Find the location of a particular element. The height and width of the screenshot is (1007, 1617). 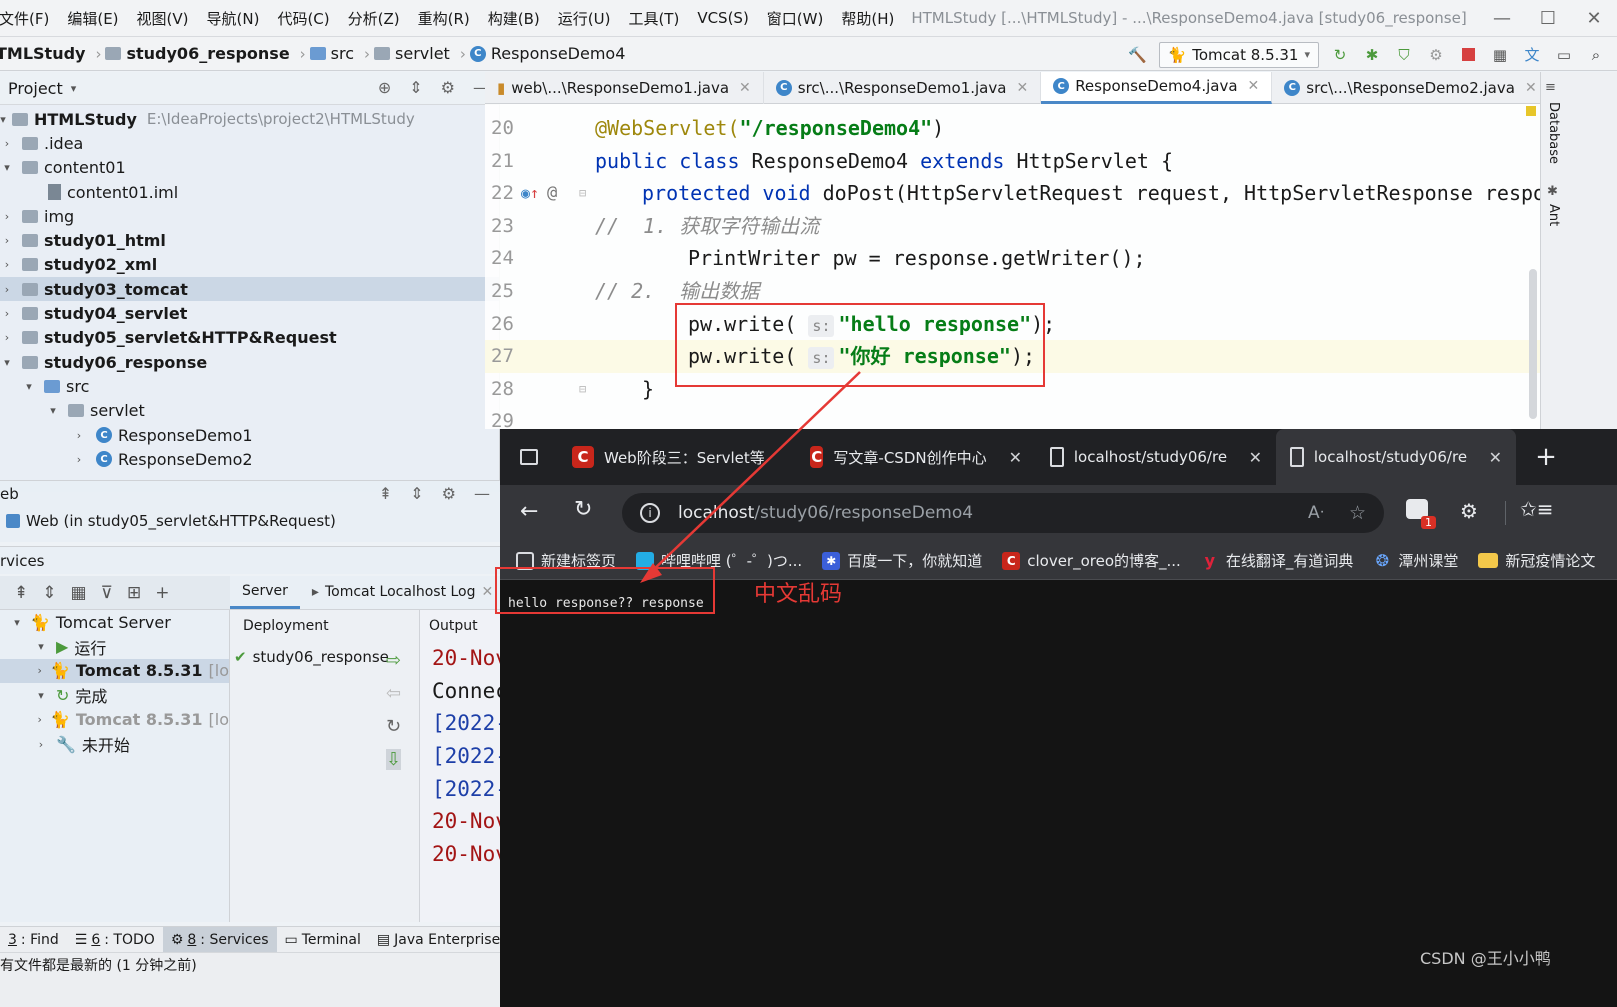

watermark-text: CSDN @王小小鸭 is located at coordinates (1485, 958).